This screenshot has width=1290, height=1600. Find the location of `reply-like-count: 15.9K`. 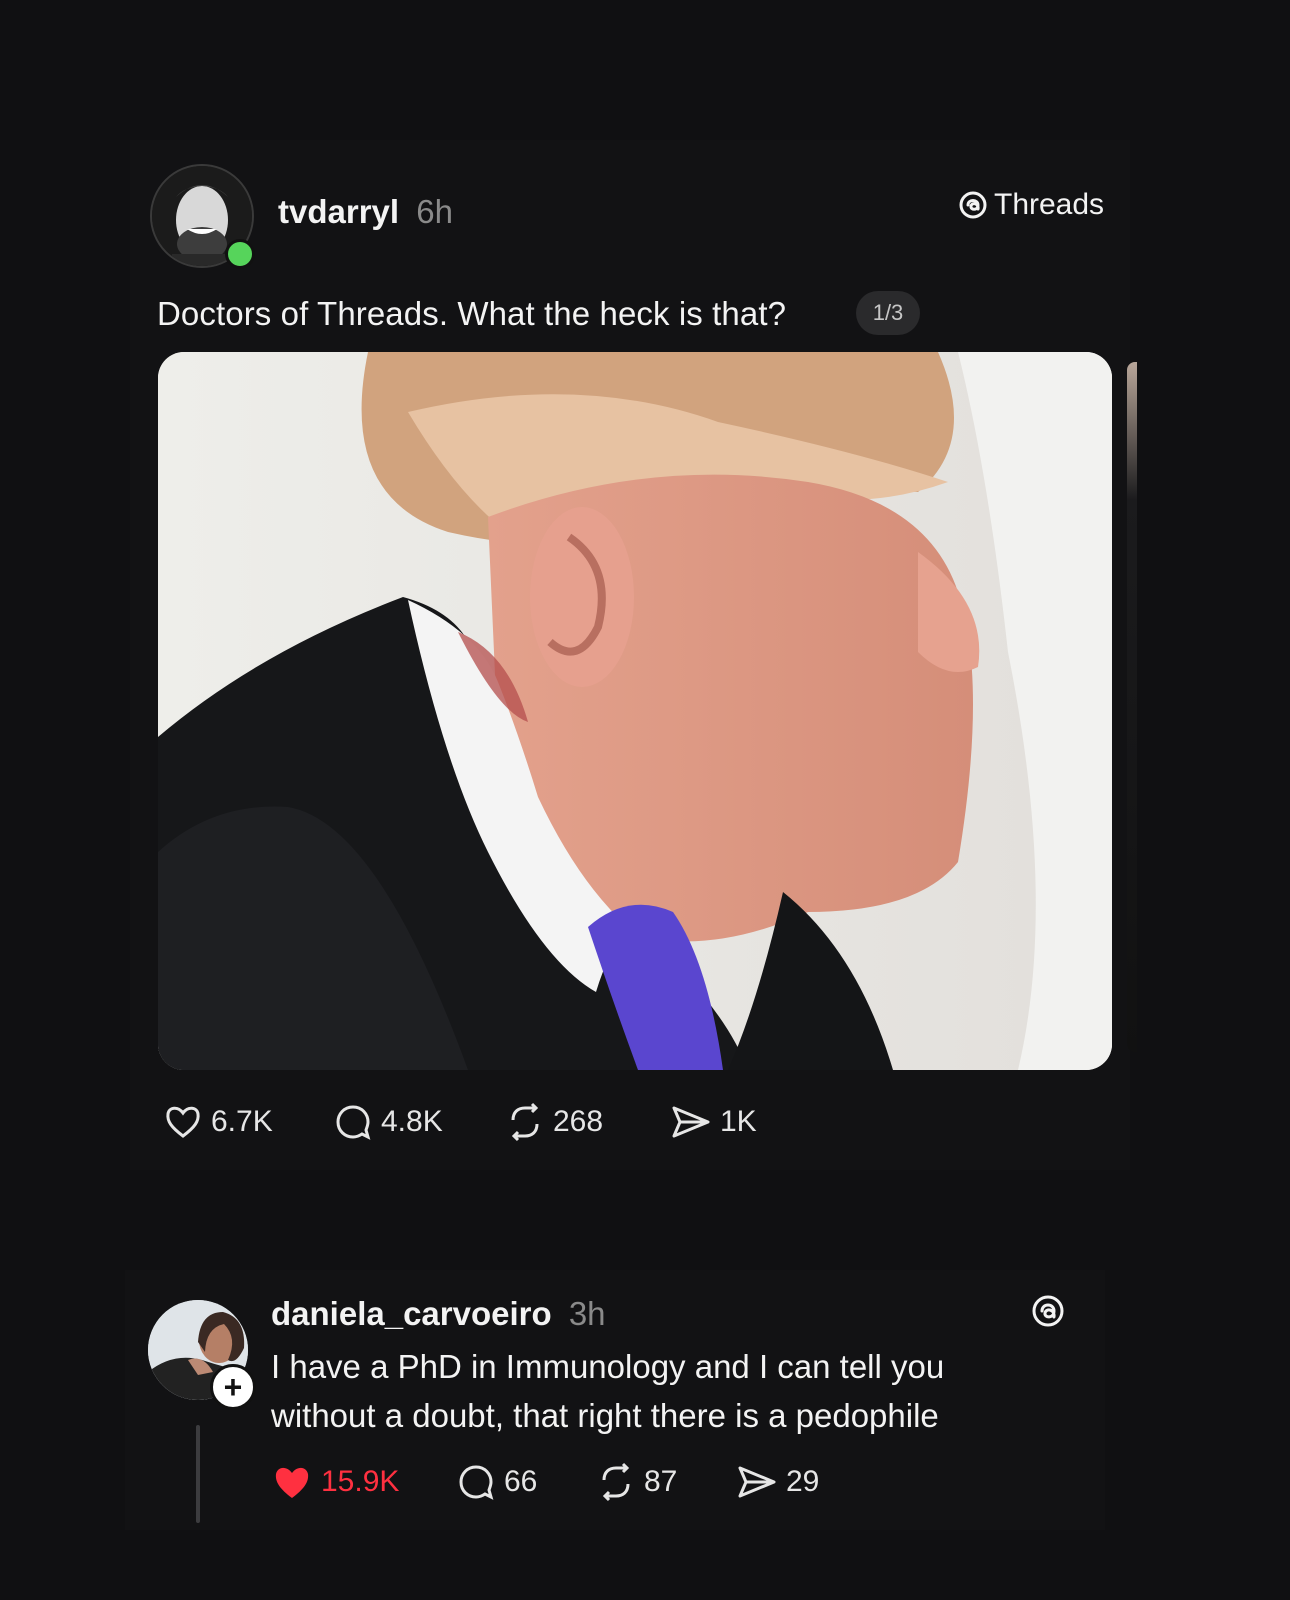

reply-like-count: 15.9K is located at coordinates (360, 1481).